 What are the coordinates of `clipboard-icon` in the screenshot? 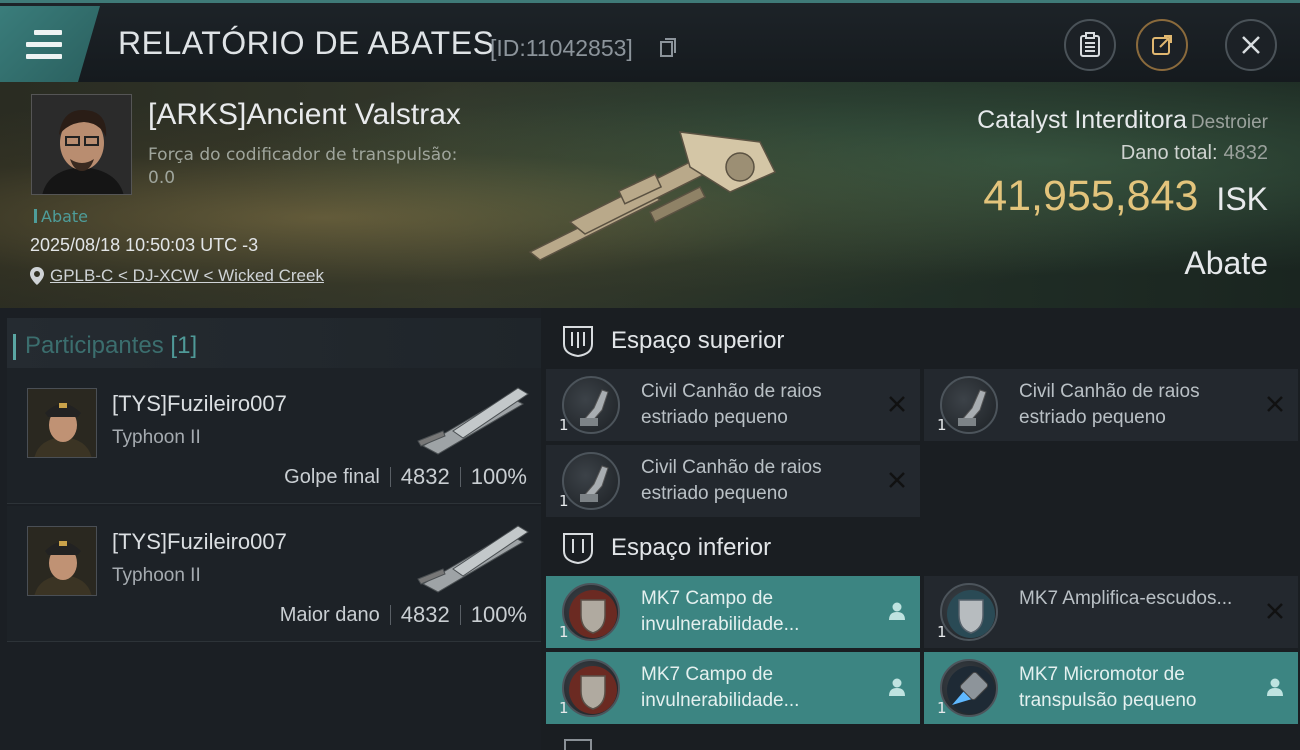 It's located at (1090, 44).